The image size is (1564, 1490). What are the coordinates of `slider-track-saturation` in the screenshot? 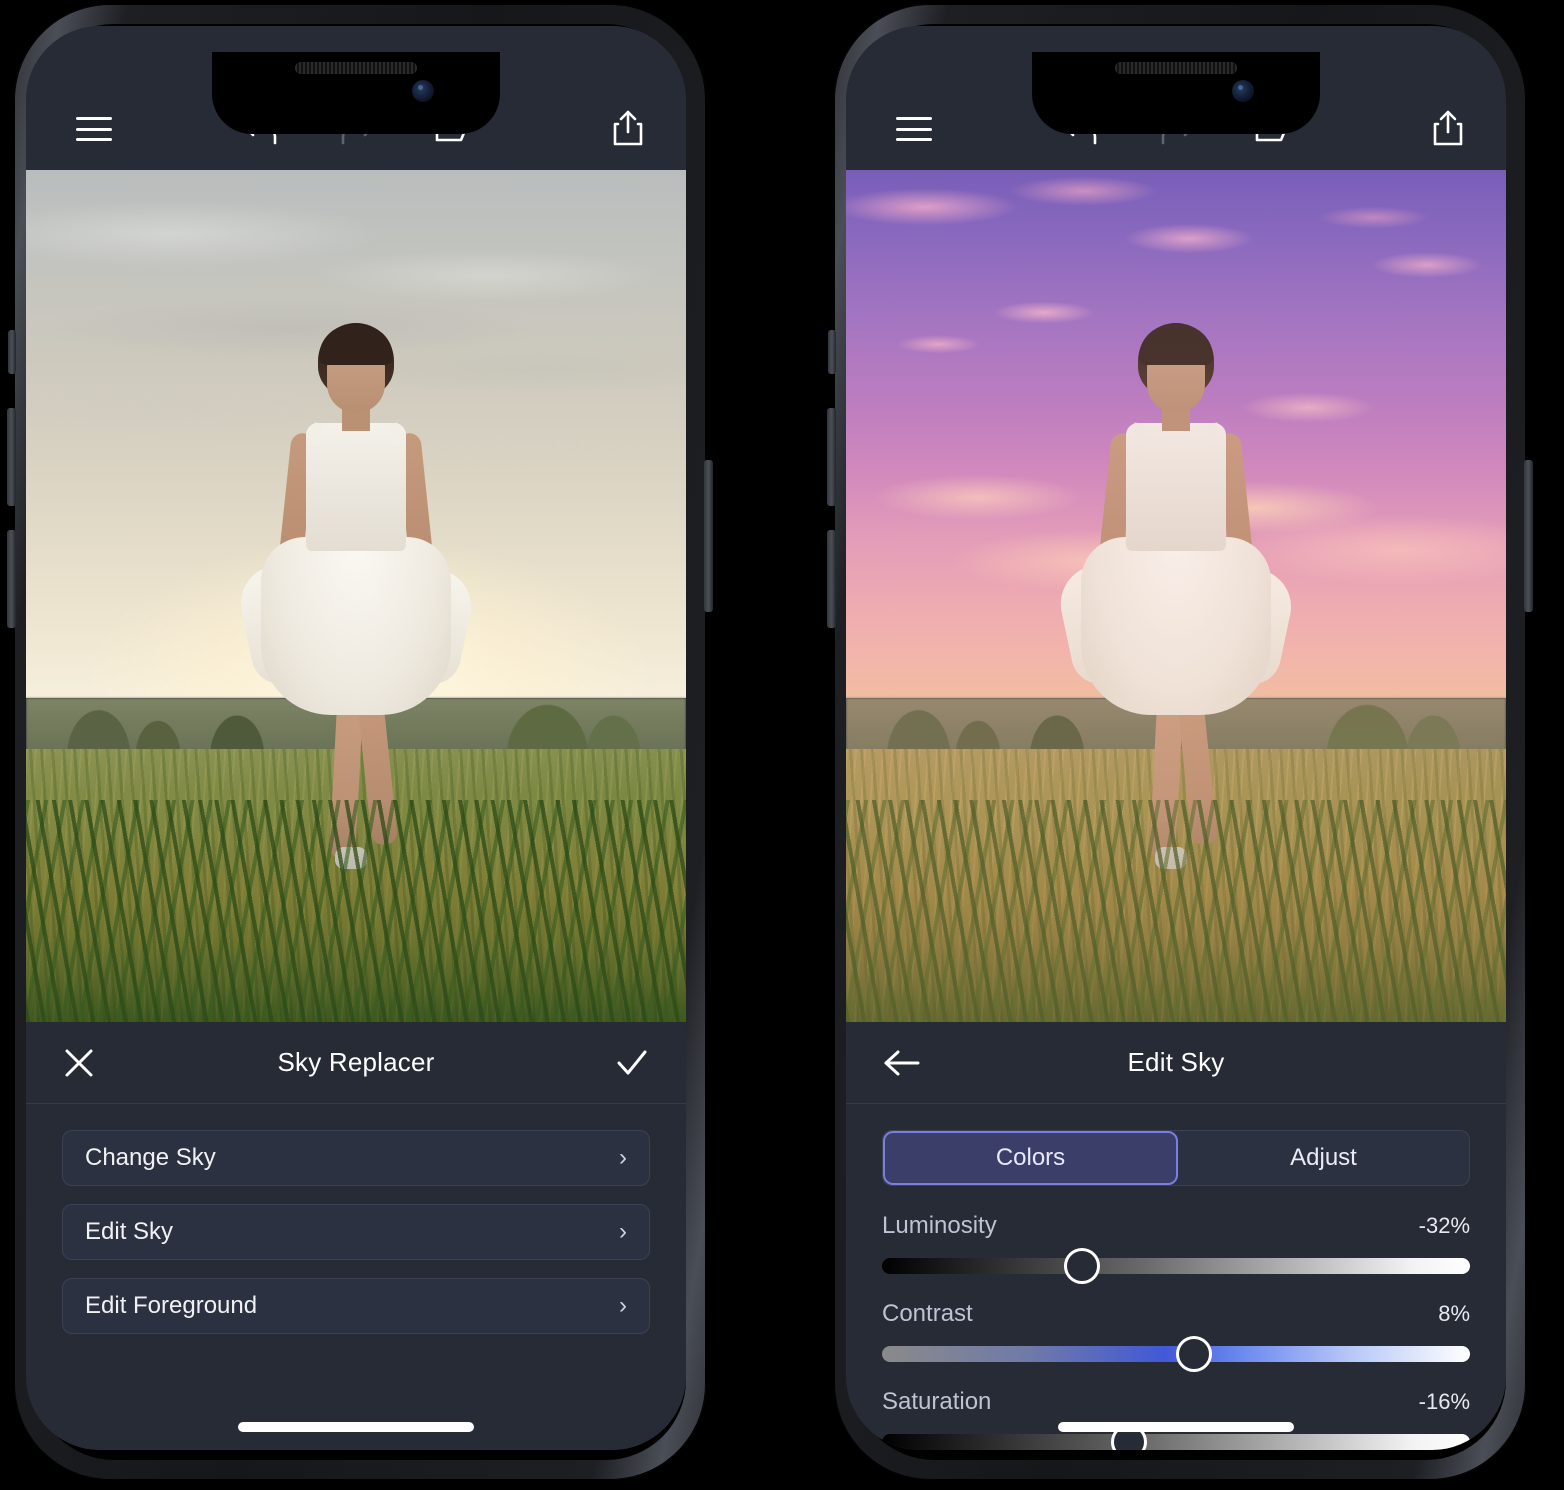 It's located at (1176, 1437).